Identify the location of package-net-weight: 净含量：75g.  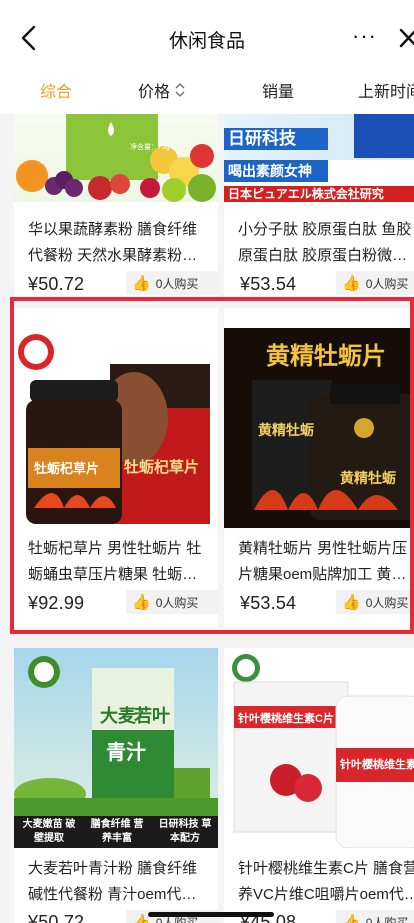
(150, 147).